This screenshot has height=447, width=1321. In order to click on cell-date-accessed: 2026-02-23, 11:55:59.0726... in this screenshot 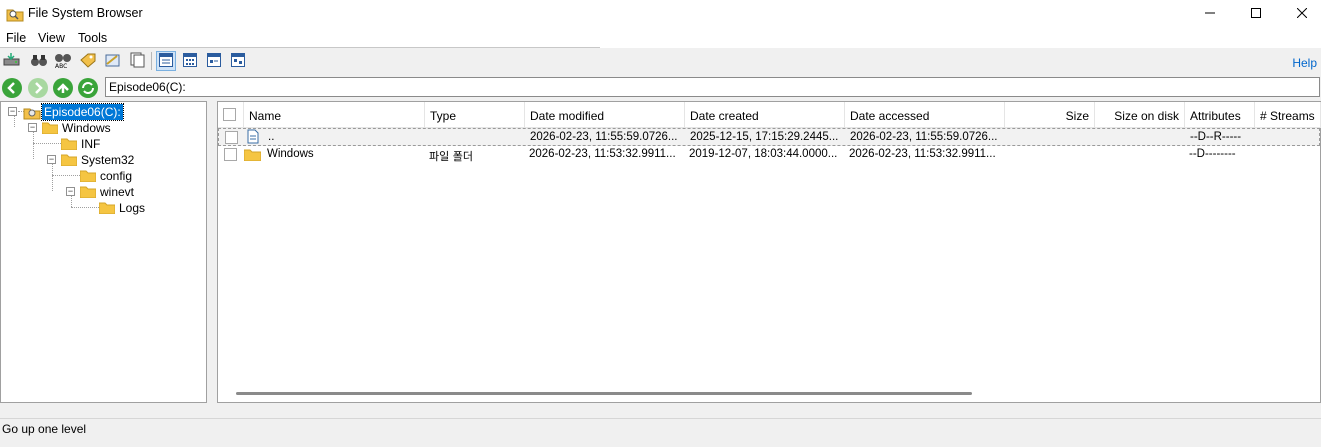, I will do `click(924, 137)`.